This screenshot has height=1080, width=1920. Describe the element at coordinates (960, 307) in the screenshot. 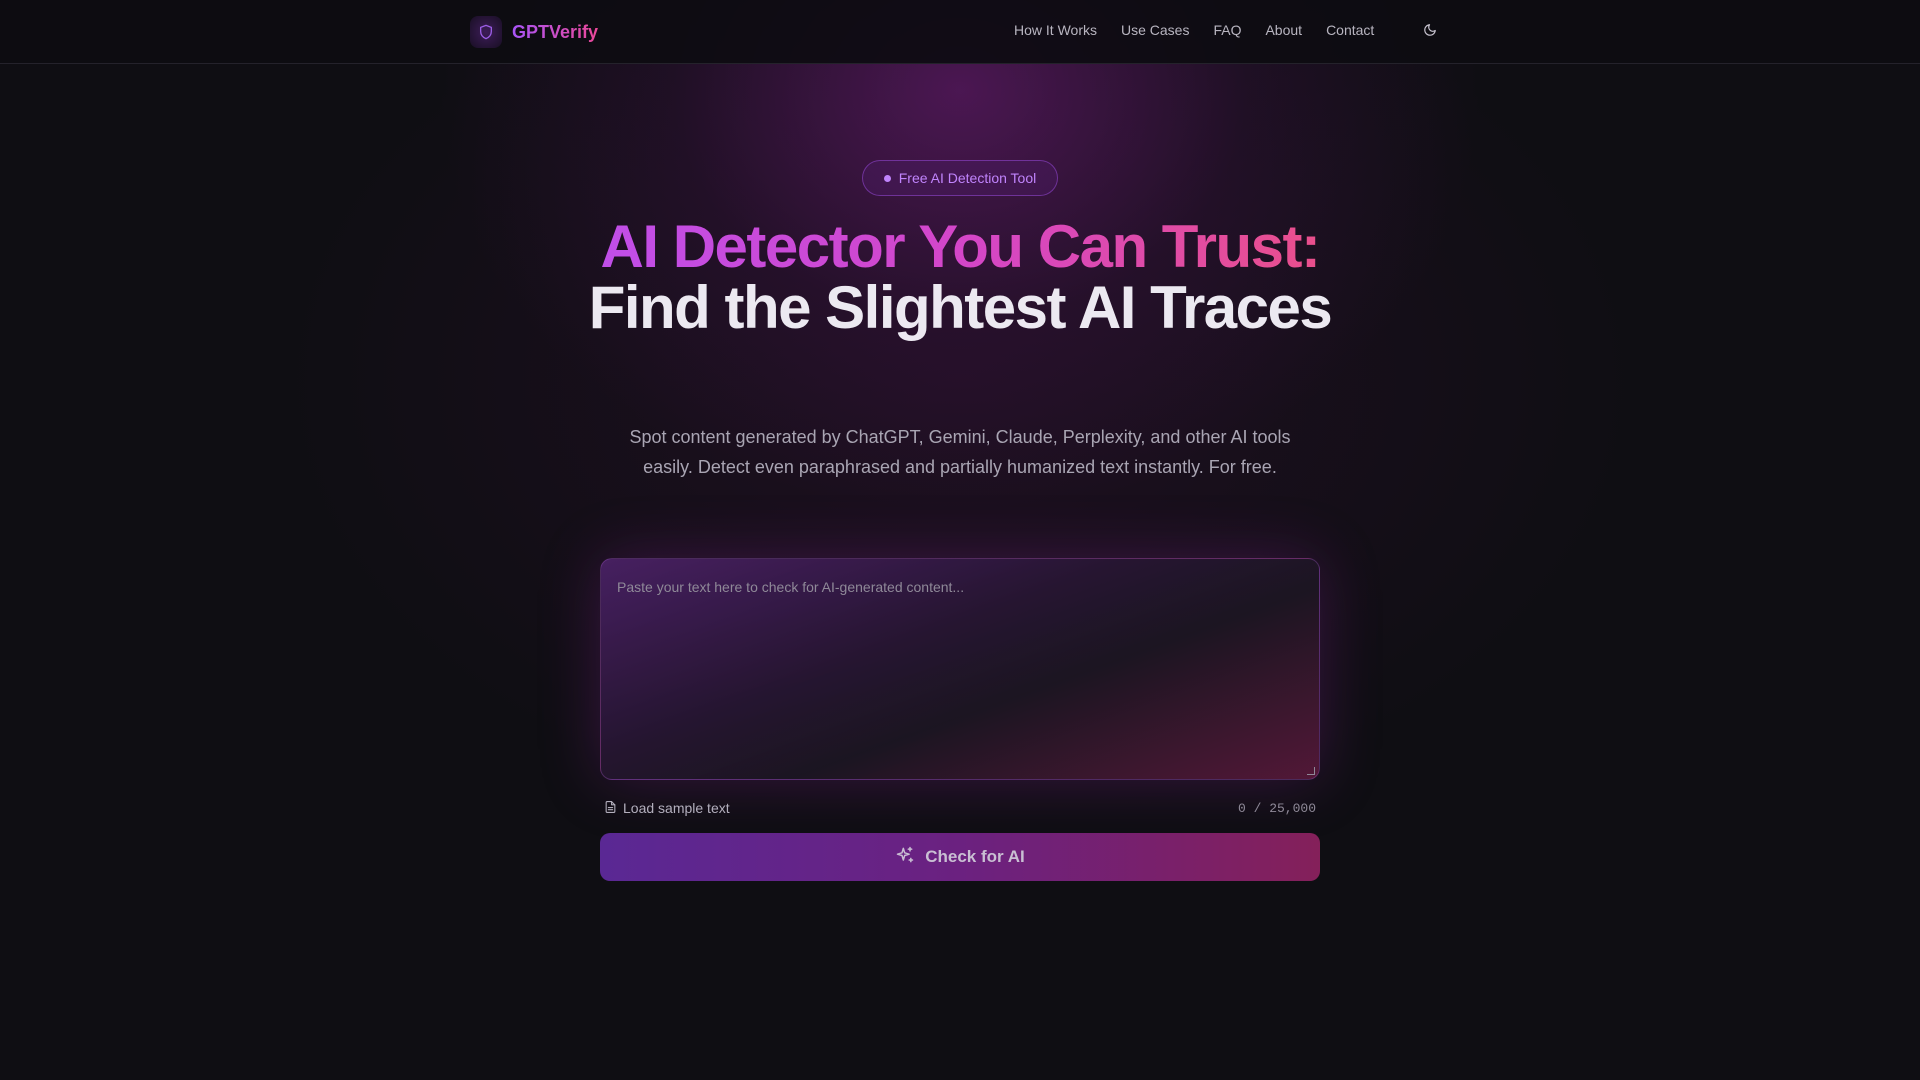

I see `hero-headline-plain: Find the Slightest AI Traces` at that location.